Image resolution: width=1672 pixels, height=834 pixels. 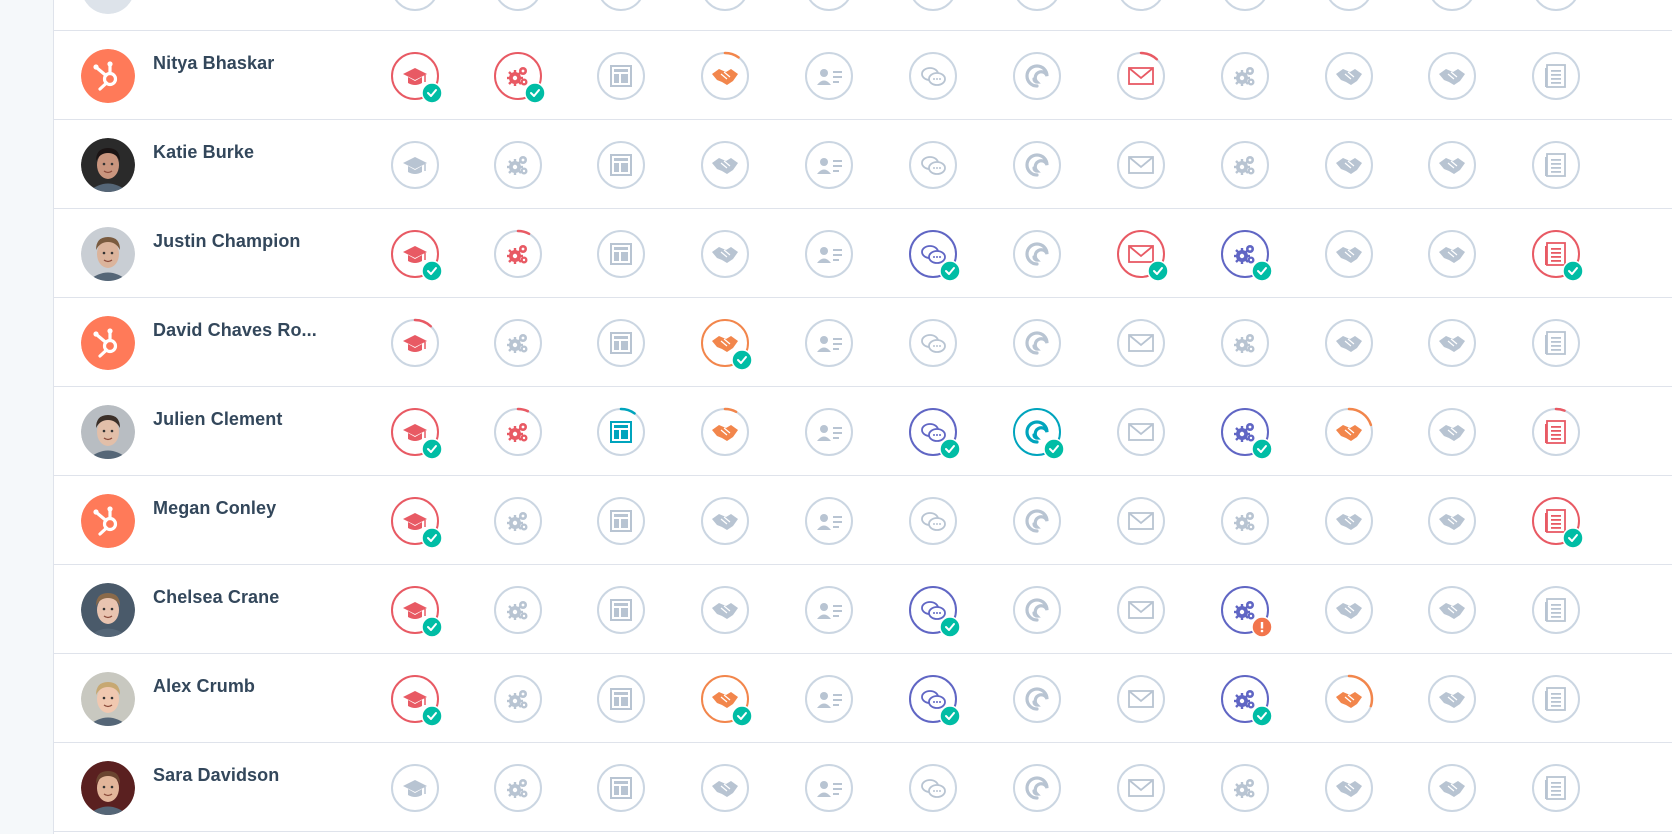 What do you see at coordinates (227, 241) in the screenshot?
I see `user-name: Justin Champion` at bounding box center [227, 241].